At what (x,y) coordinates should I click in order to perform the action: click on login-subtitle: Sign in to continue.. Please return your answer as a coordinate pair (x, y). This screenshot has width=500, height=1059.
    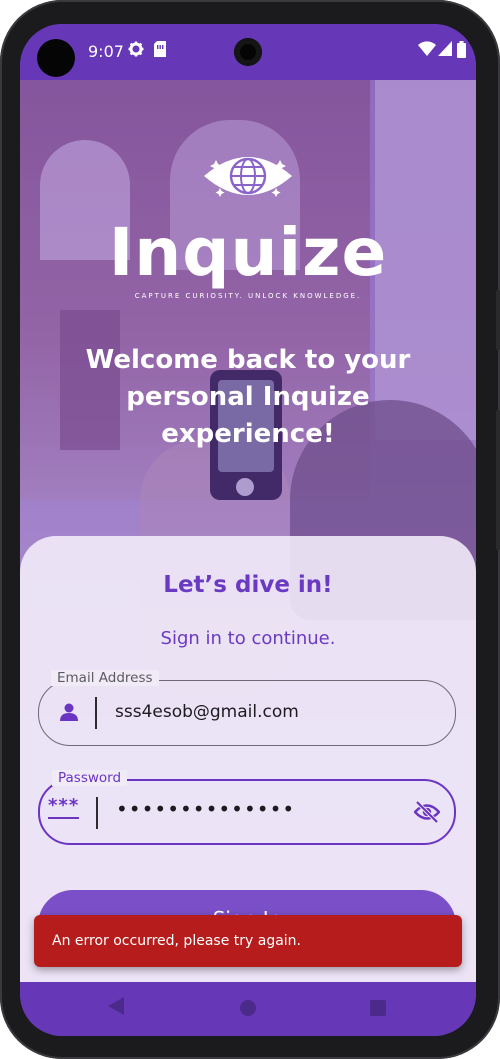
    Looking at the image, I should click on (248, 638).